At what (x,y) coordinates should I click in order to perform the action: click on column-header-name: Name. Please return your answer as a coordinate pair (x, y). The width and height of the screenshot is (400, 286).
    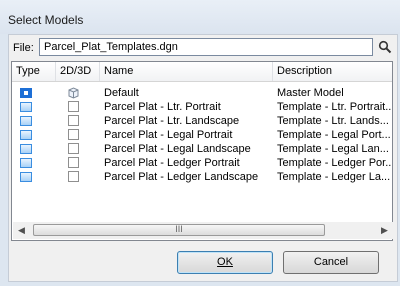
    Looking at the image, I should click on (186, 71).